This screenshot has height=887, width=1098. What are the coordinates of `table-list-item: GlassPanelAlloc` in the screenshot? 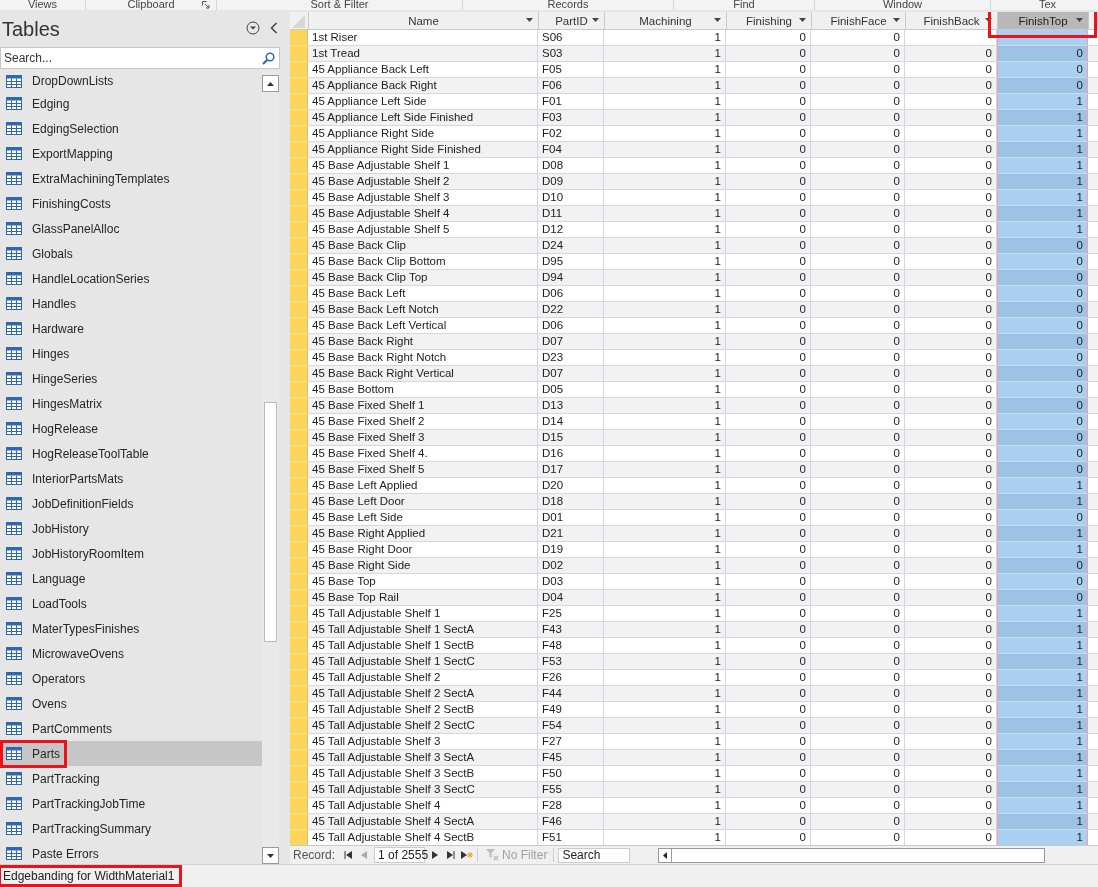 It's located at (131, 228).